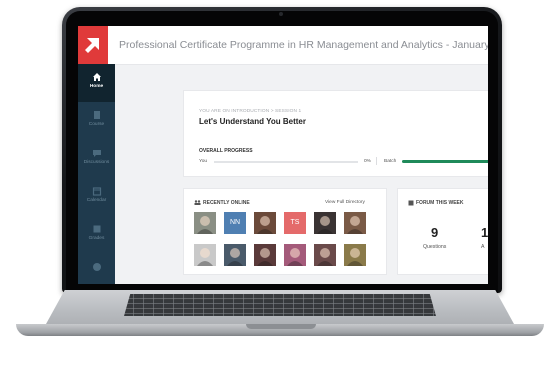  I want to click on chat-icon, so click(96, 153).